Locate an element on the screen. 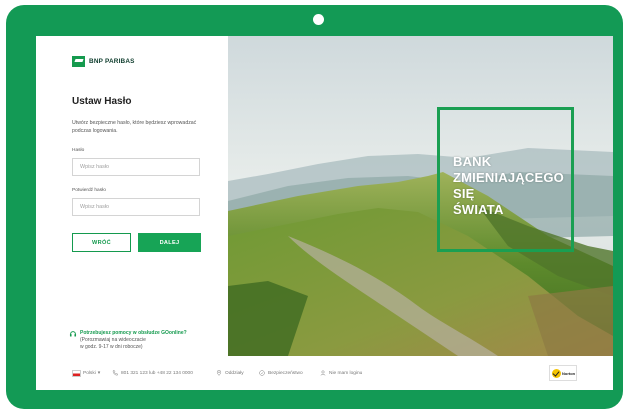 The width and height of the screenshot is (631, 413). no-login-label: Nie mam loginu is located at coordinates (346, 373).